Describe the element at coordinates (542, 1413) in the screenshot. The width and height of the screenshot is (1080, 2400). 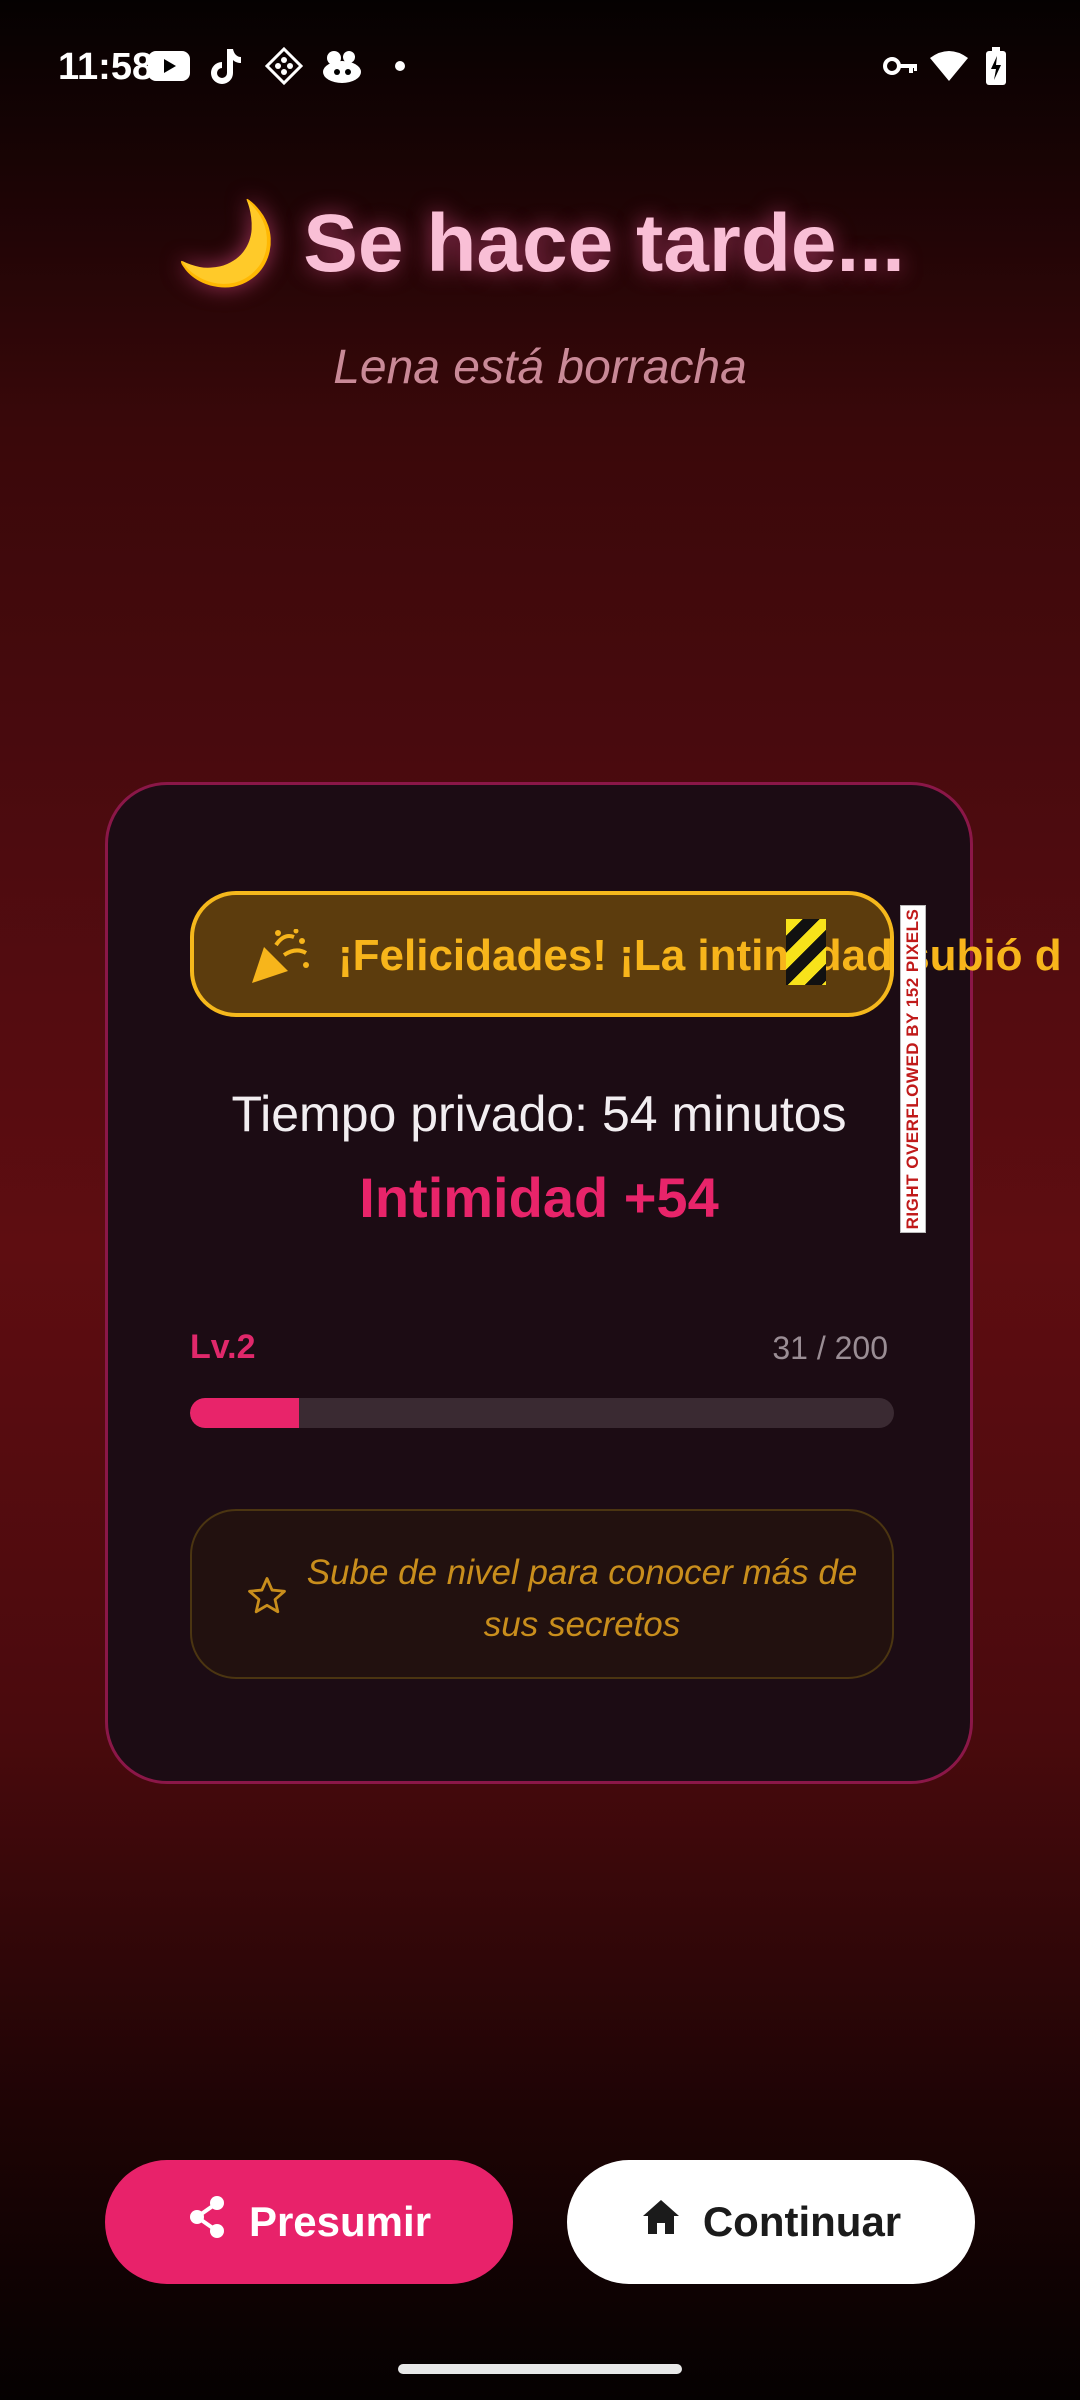
I see `intimacy-progress-bar` at that location.